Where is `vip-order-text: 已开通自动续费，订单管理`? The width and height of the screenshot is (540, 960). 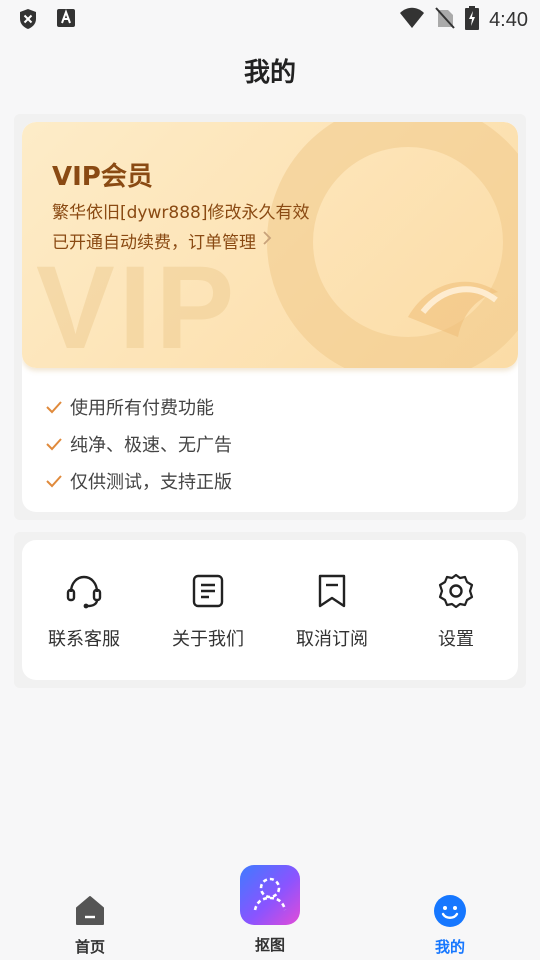
vip-order-text: 已开通自动续费，订单管理 is located at coordinates (154, 243).